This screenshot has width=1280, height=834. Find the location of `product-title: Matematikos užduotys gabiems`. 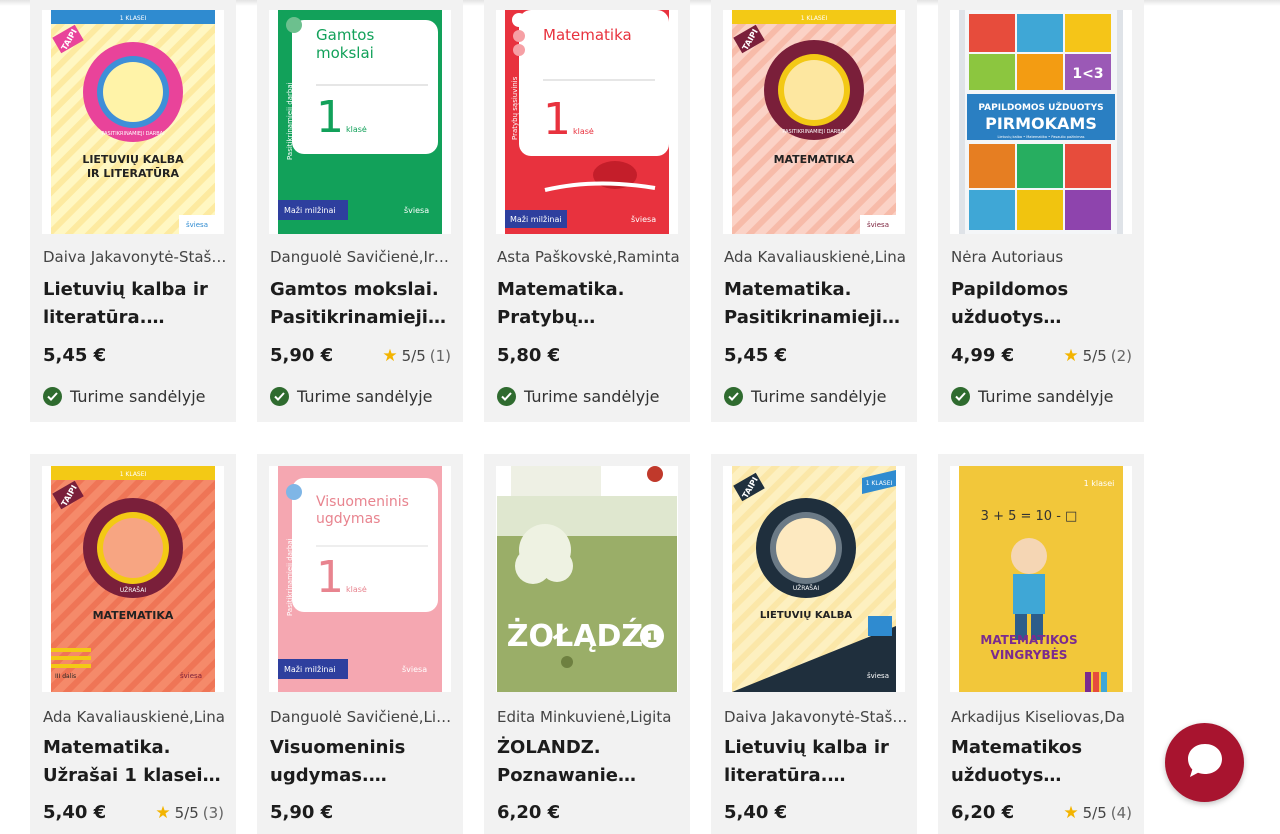

product-title: Matematikos užduotys gabiems is located at coordinates (1043, 762).